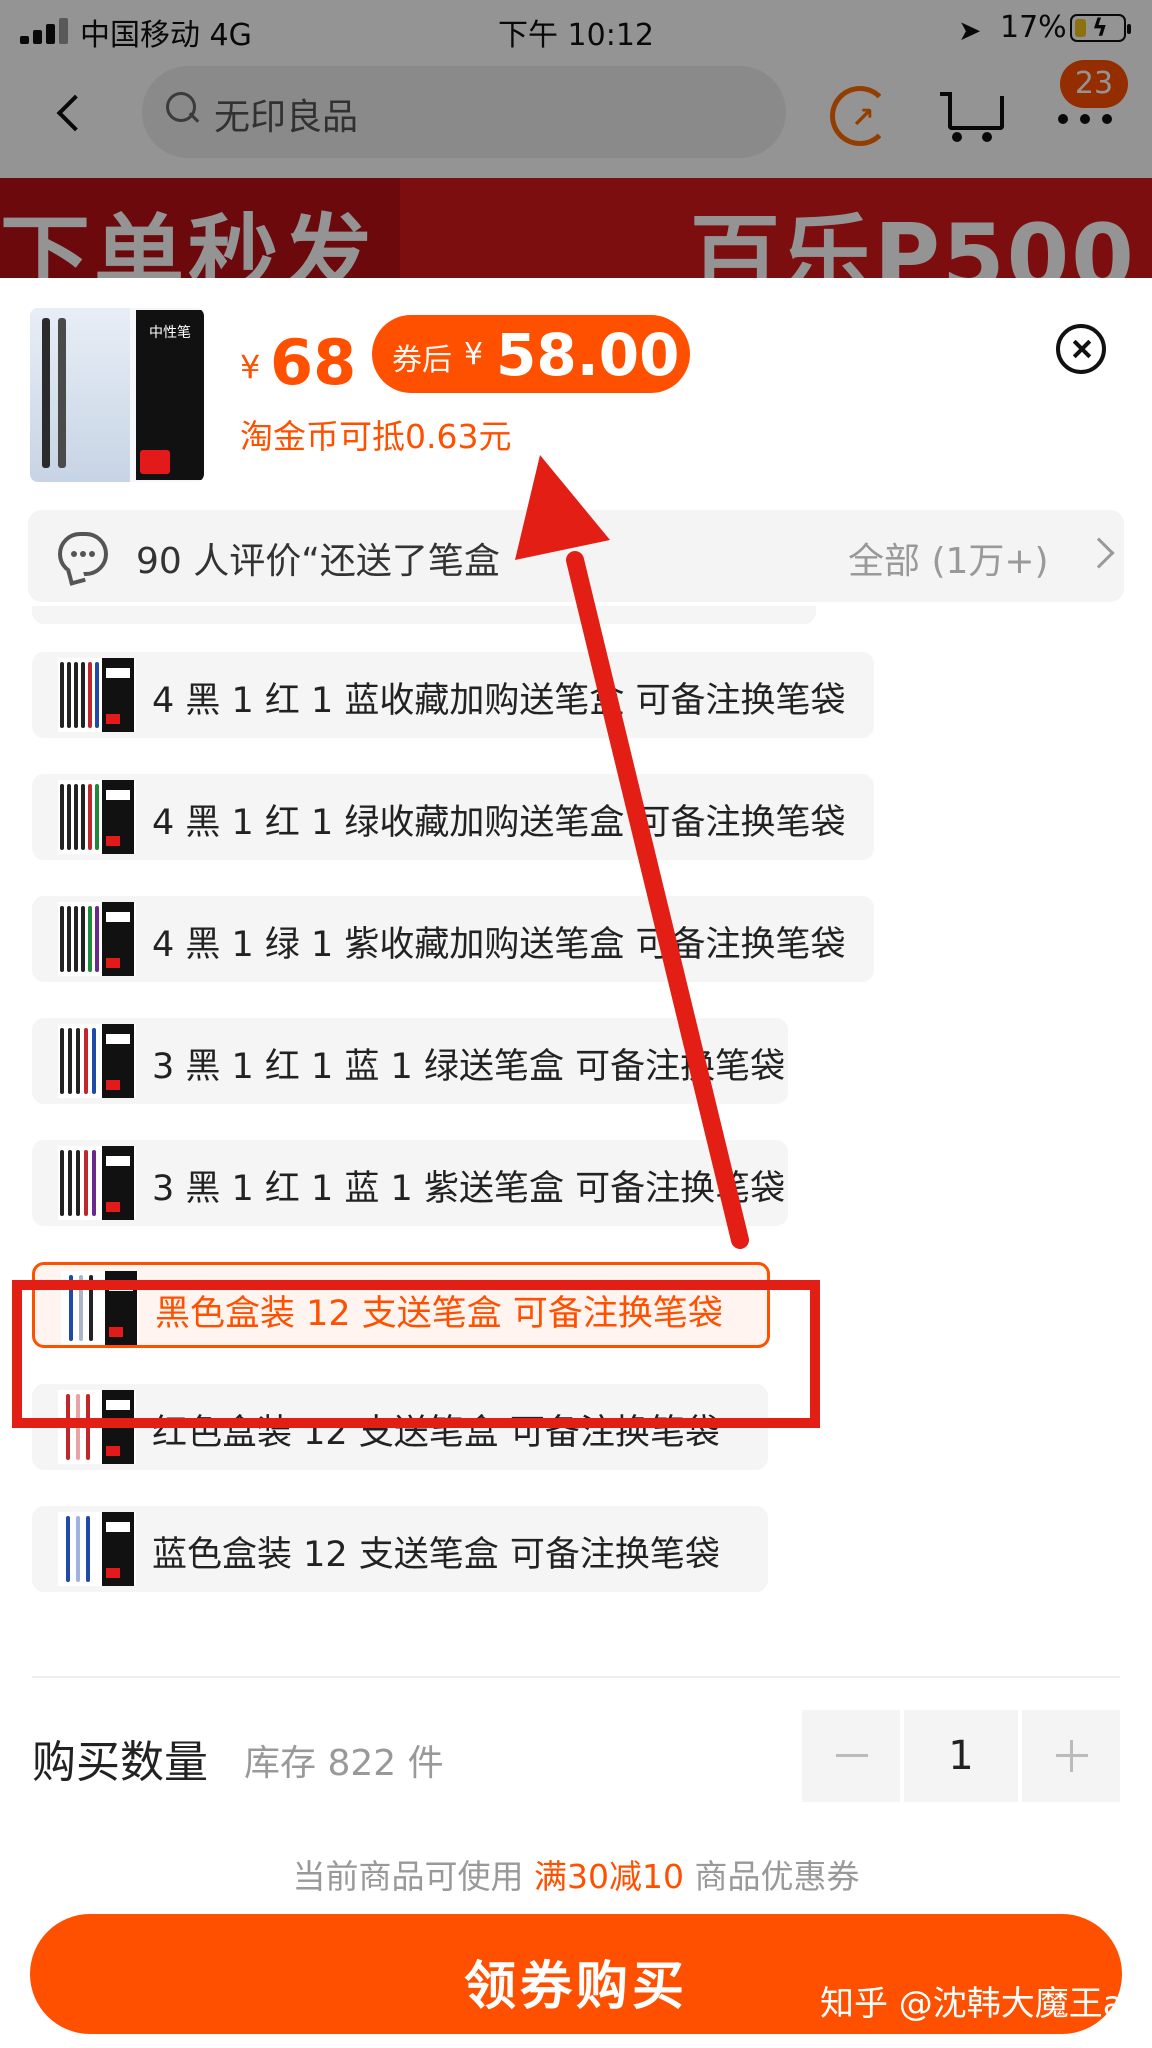  I want to click on sku-option: 3 黑 1 红 1 蓝 1 紫送笔盒 可备注换笔袋, so click(410, 1183).